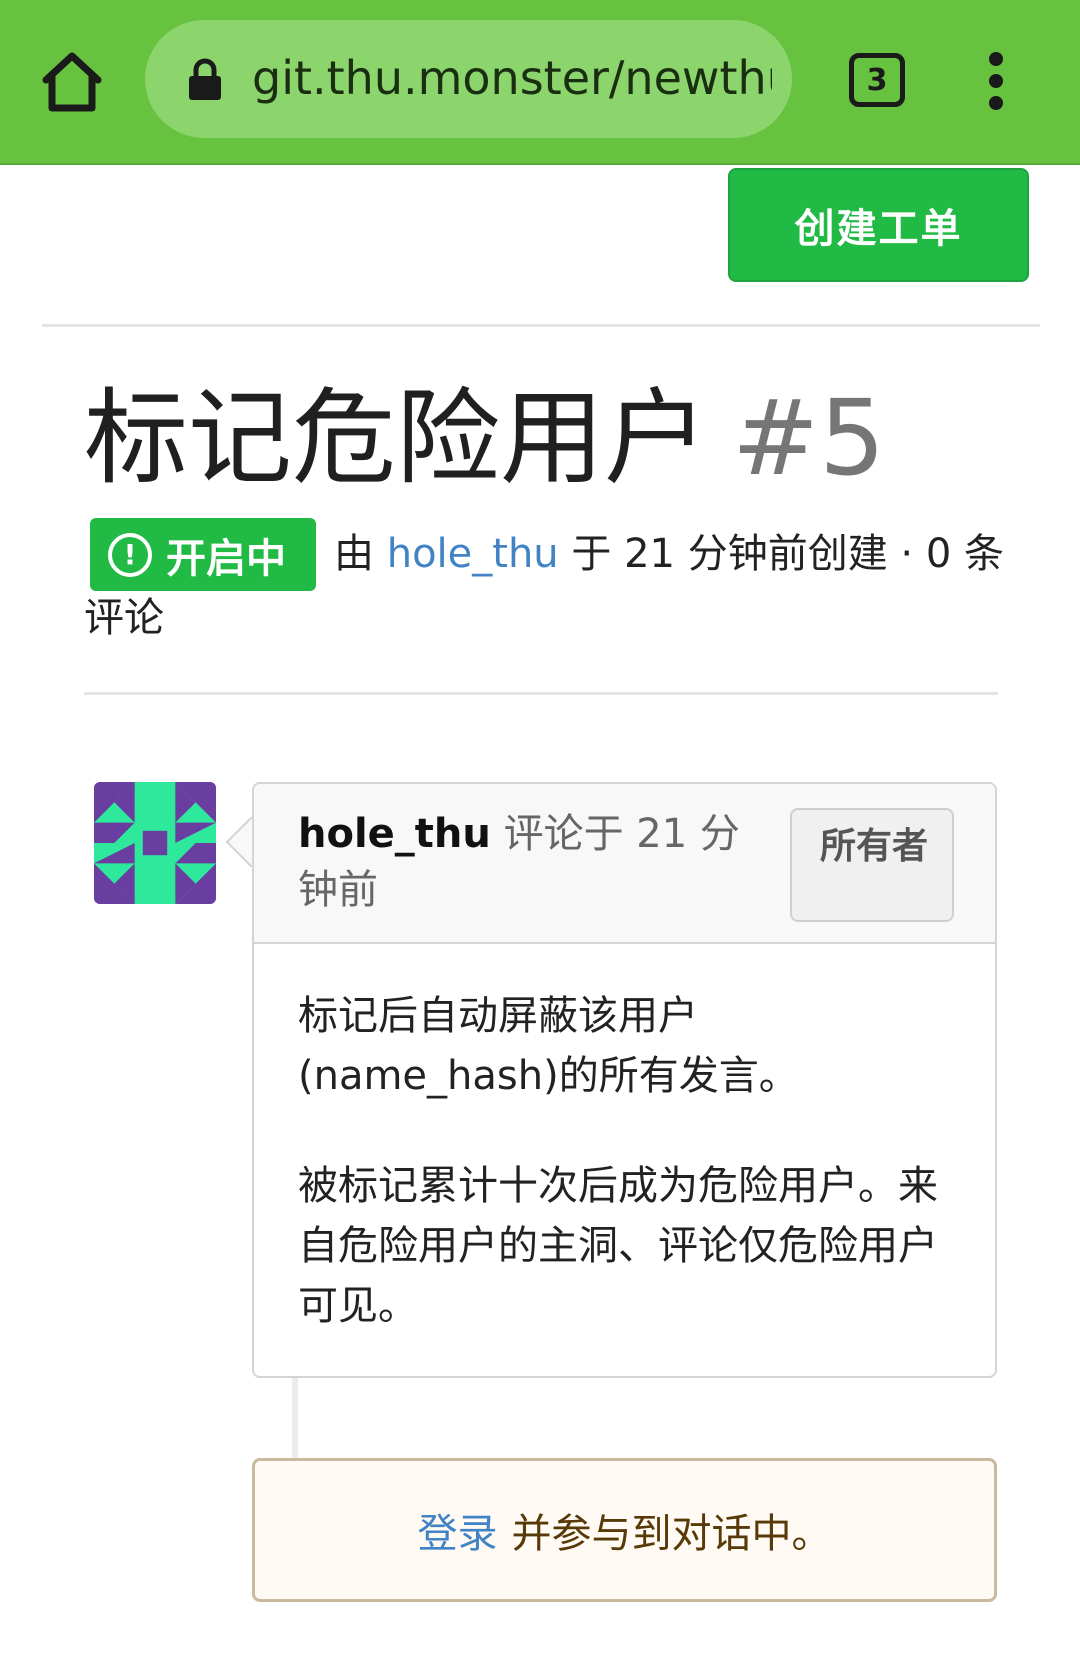 This screenshot has height=1679, width=1080. What do you see at coordinates (512, 78) in the screenshot?
I see `url-text: git.thu.monster/newthuhole` at bounding box center [512, 78].